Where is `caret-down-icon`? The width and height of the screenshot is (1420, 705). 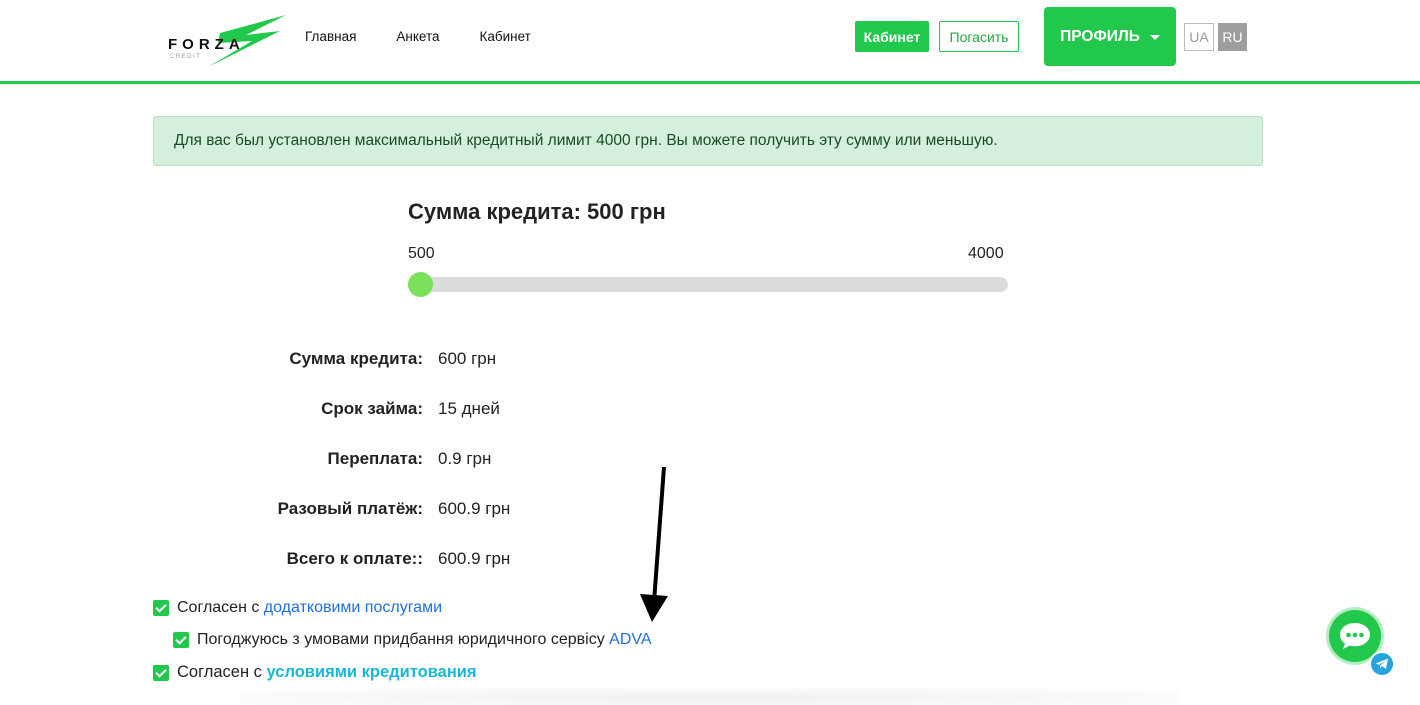 caret-down-icon is located at coordinates (1154, 37).